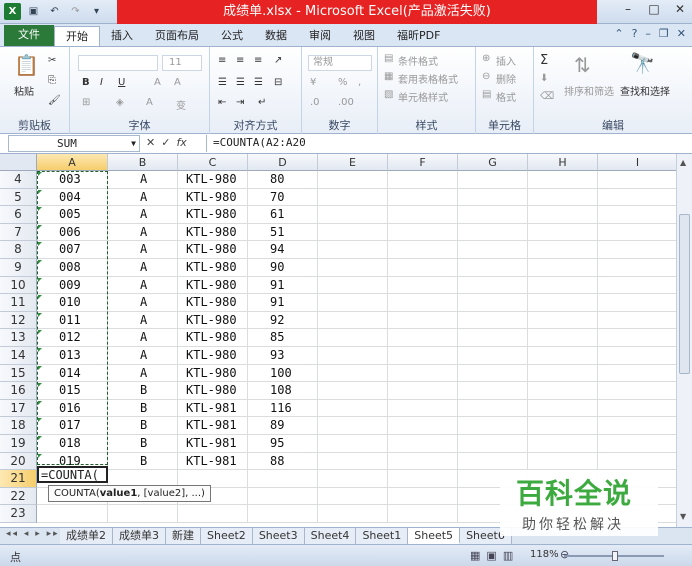 Image resolution: width=692 pixels, height=566 pixels. Describe the element at coordinates (506, 78) in the screenshot. I see `delete-cells-button: 删除` at that location.